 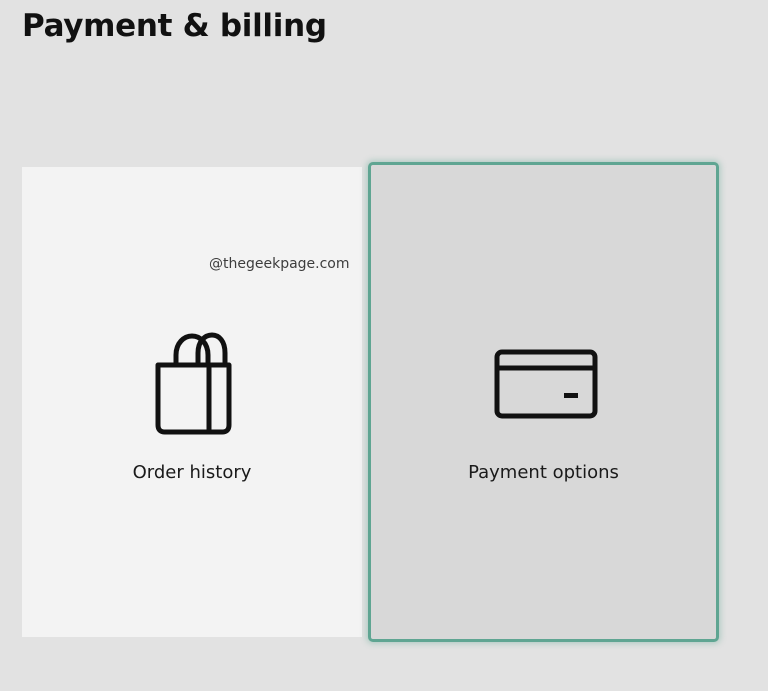 I want to click on order-history-label: Order history, so click(x=192, y=472).